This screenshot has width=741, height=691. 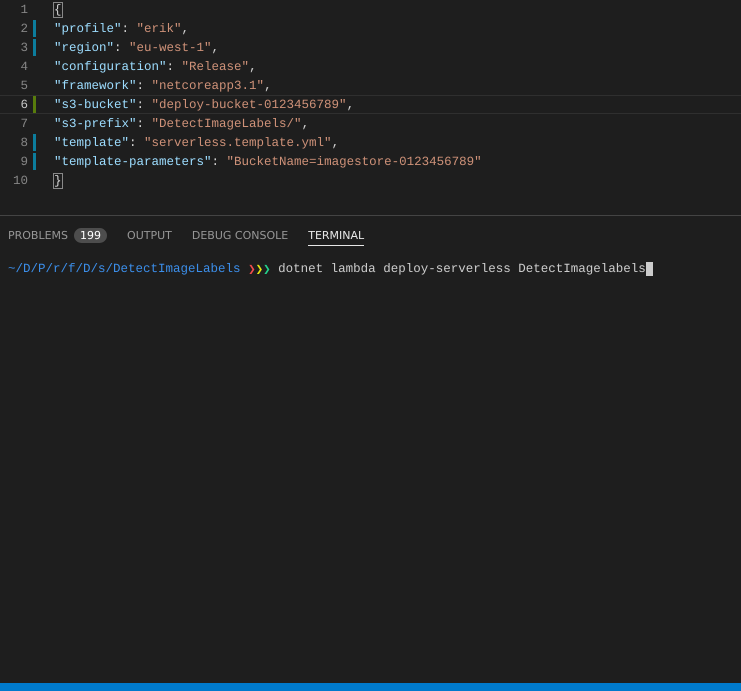 I want to click on terminal-path: ~/D/P/r/f/D/s/DetectImageLabels, so click(x=124, y=269).